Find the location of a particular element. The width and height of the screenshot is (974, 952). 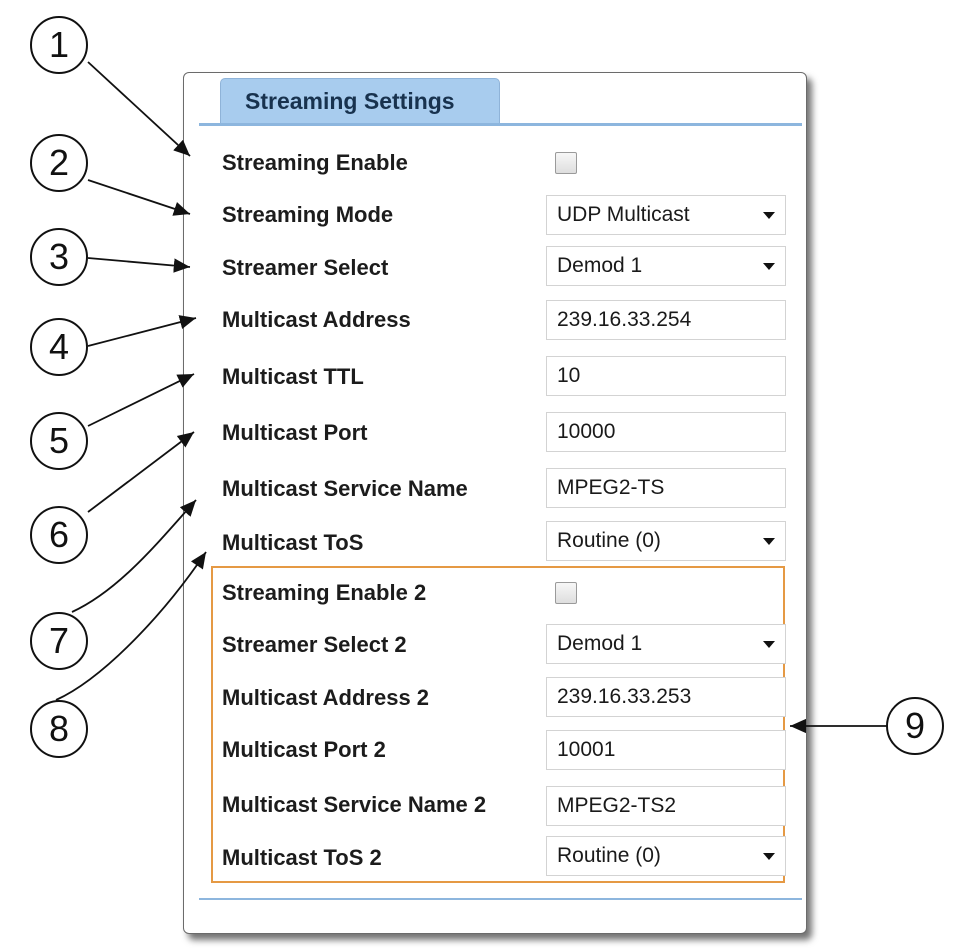

callout-5: 5 is located at coordinates (59, 441).